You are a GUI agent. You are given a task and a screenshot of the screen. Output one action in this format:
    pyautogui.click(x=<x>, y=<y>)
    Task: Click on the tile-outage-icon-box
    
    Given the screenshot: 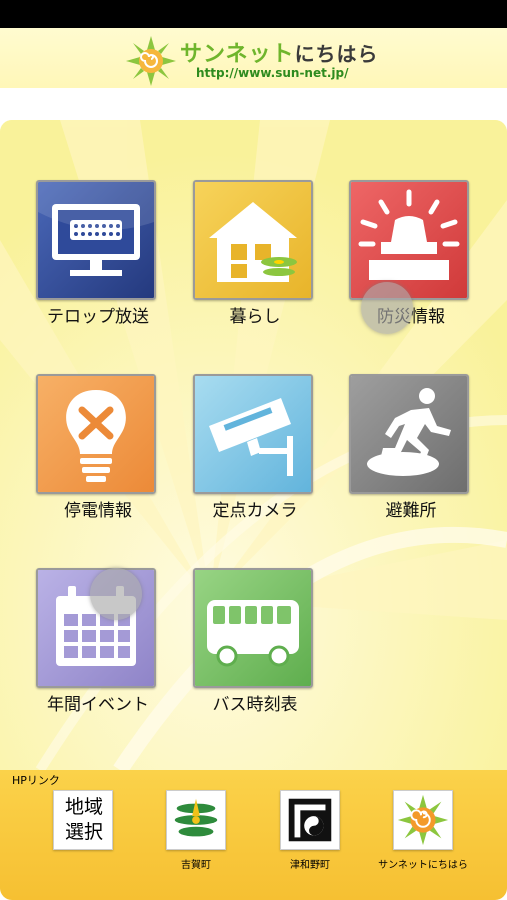 What is the action you would take?
    pyautogui.click(x=96, y=434)
    